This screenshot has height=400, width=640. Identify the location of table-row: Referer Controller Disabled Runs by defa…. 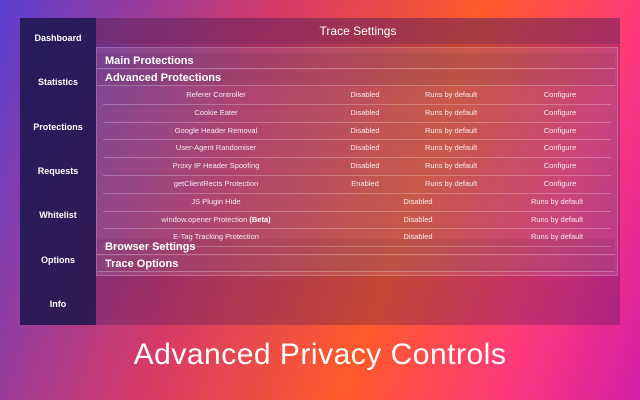
(357, 96).